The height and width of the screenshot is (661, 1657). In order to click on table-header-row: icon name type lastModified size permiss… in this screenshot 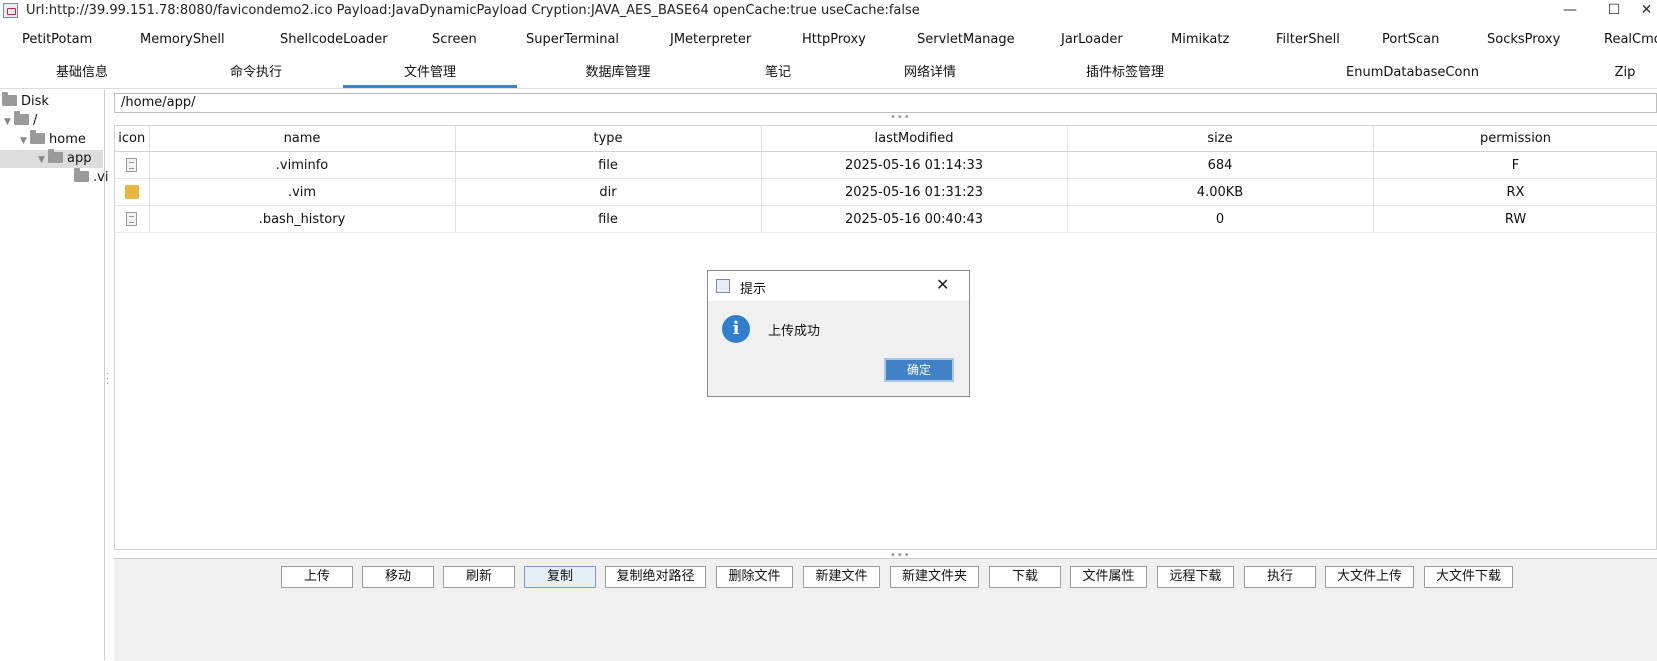, I will do `click(886, 139)`.